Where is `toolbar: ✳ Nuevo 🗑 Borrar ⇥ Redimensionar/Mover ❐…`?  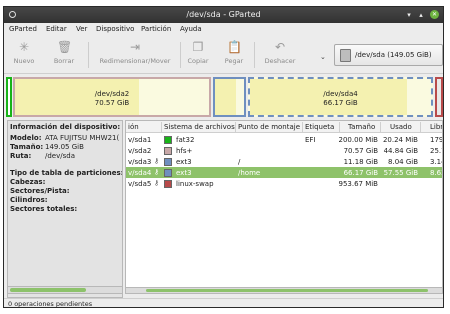 toolbar: ✳ Nuevo 🗑 Borrar ⇥ Redimensionar/Mover ❐… is located at coordinates (223, 55).